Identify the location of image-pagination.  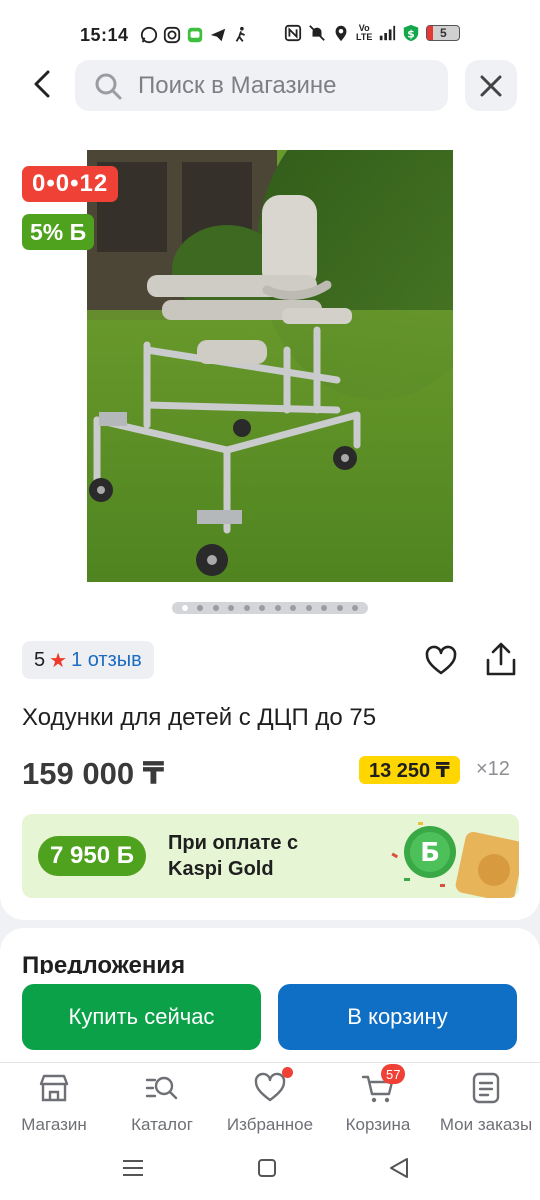
(270, 608).